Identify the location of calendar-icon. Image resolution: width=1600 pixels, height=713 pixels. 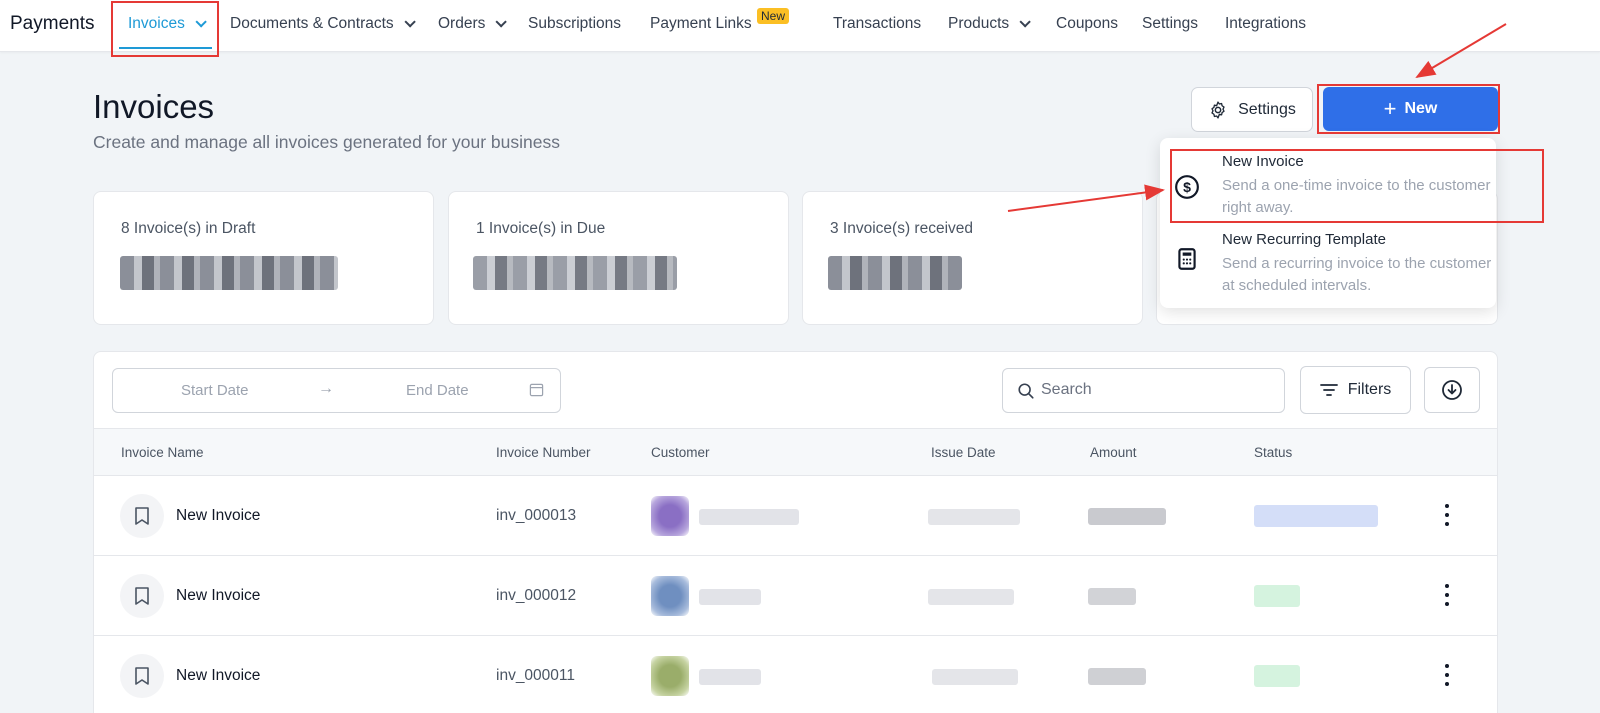
(536, 390).